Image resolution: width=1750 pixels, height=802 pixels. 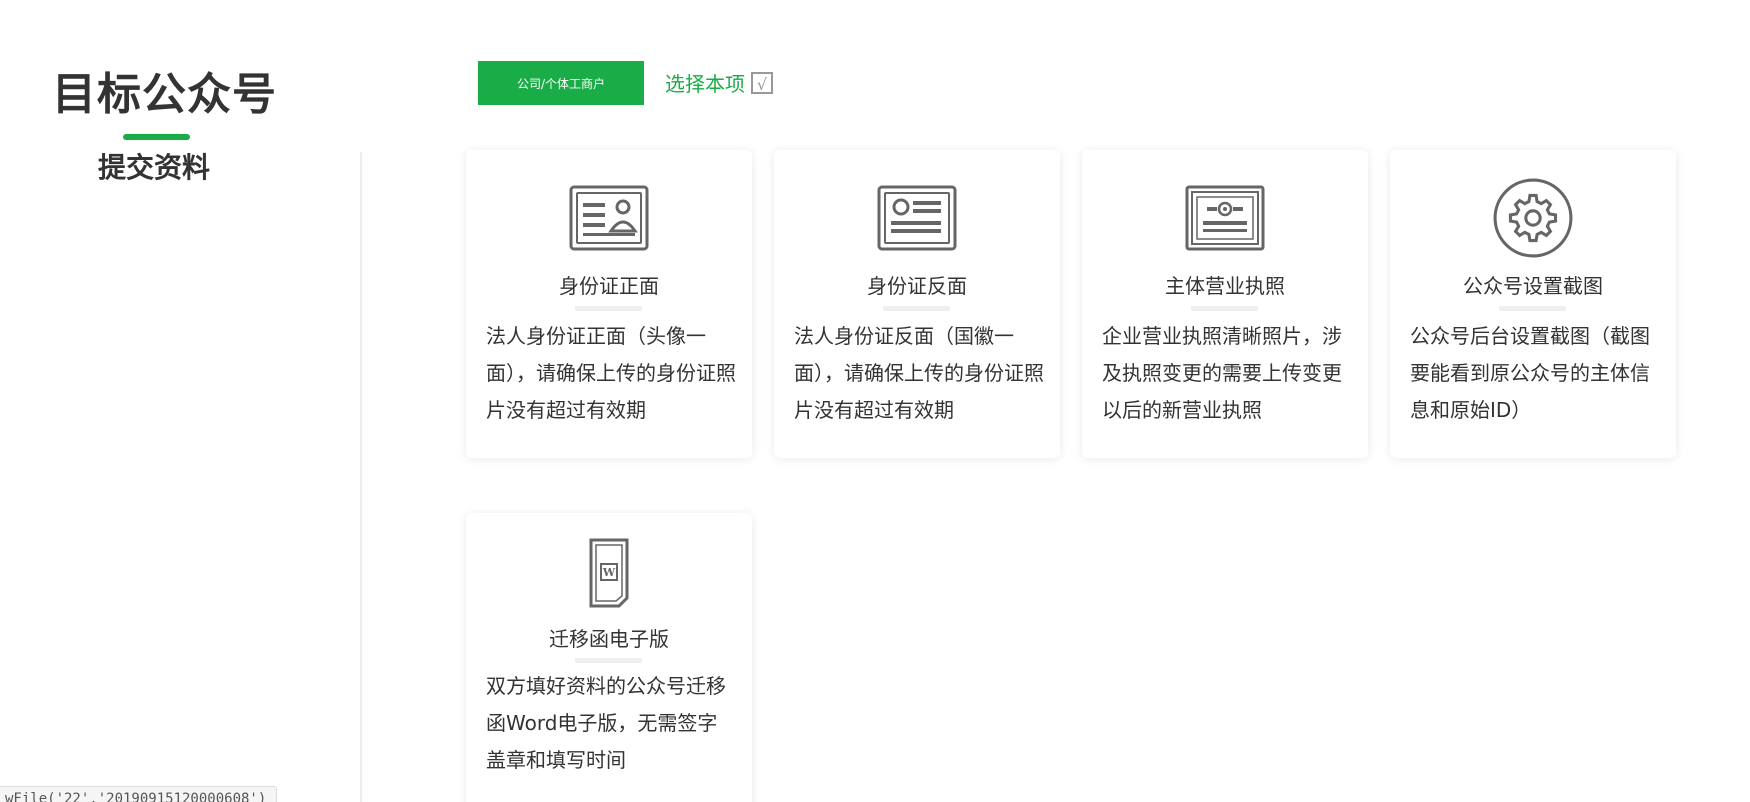 I want to click on card-description: 公众号后台设置截图（截图要能看到原公众号的主体信息和原始ID）, so click(x=1530, y=373).